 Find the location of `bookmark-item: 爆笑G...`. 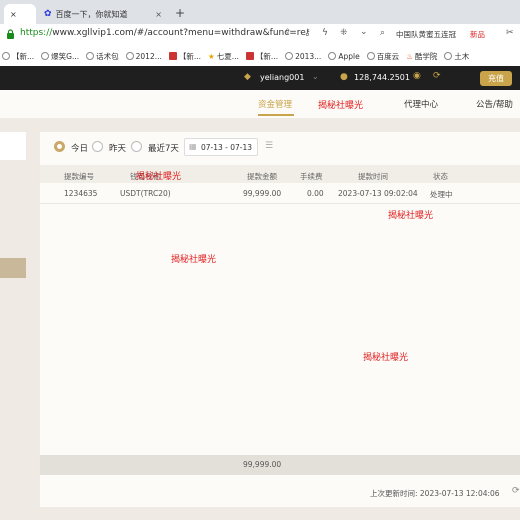

bookmark-item: 爆笑G... is located at coordinates (60, 56).